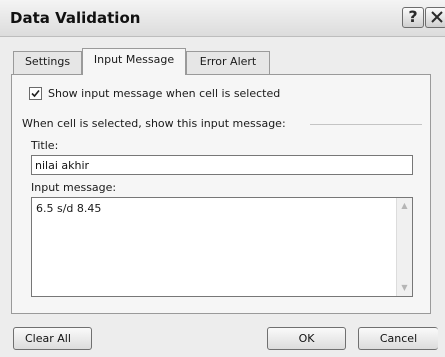  Describe the element at coordinates (398, 338) in the screenshot. I see `cancel-button: Cancel` at that location.